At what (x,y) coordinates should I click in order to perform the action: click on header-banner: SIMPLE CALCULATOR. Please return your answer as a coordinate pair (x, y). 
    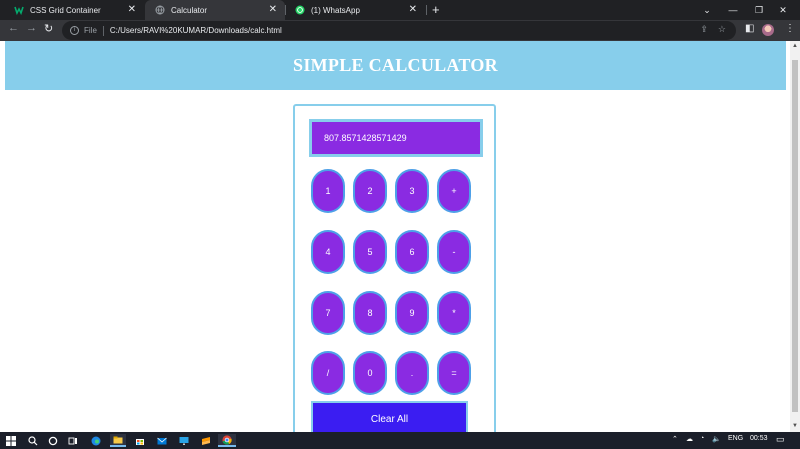
    Looking at the image, I should click on (395, 65).